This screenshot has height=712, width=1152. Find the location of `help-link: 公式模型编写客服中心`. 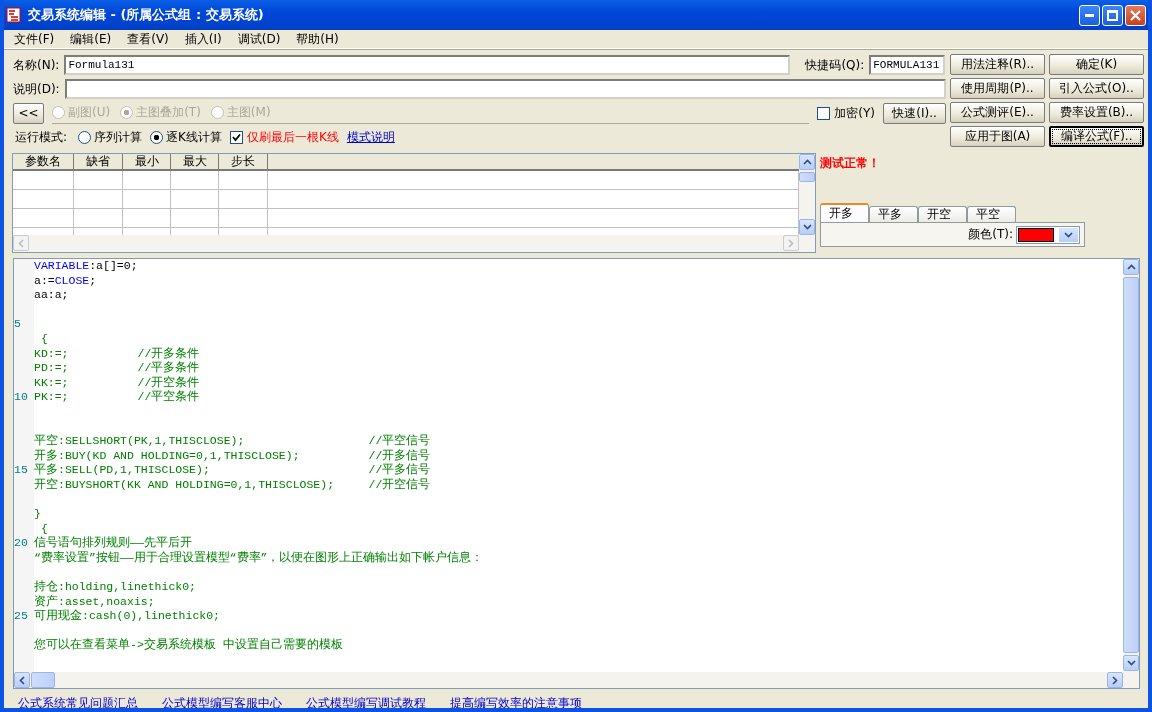

help-link: 公式模型编写客服中心 is located at coordinates (222, 701).